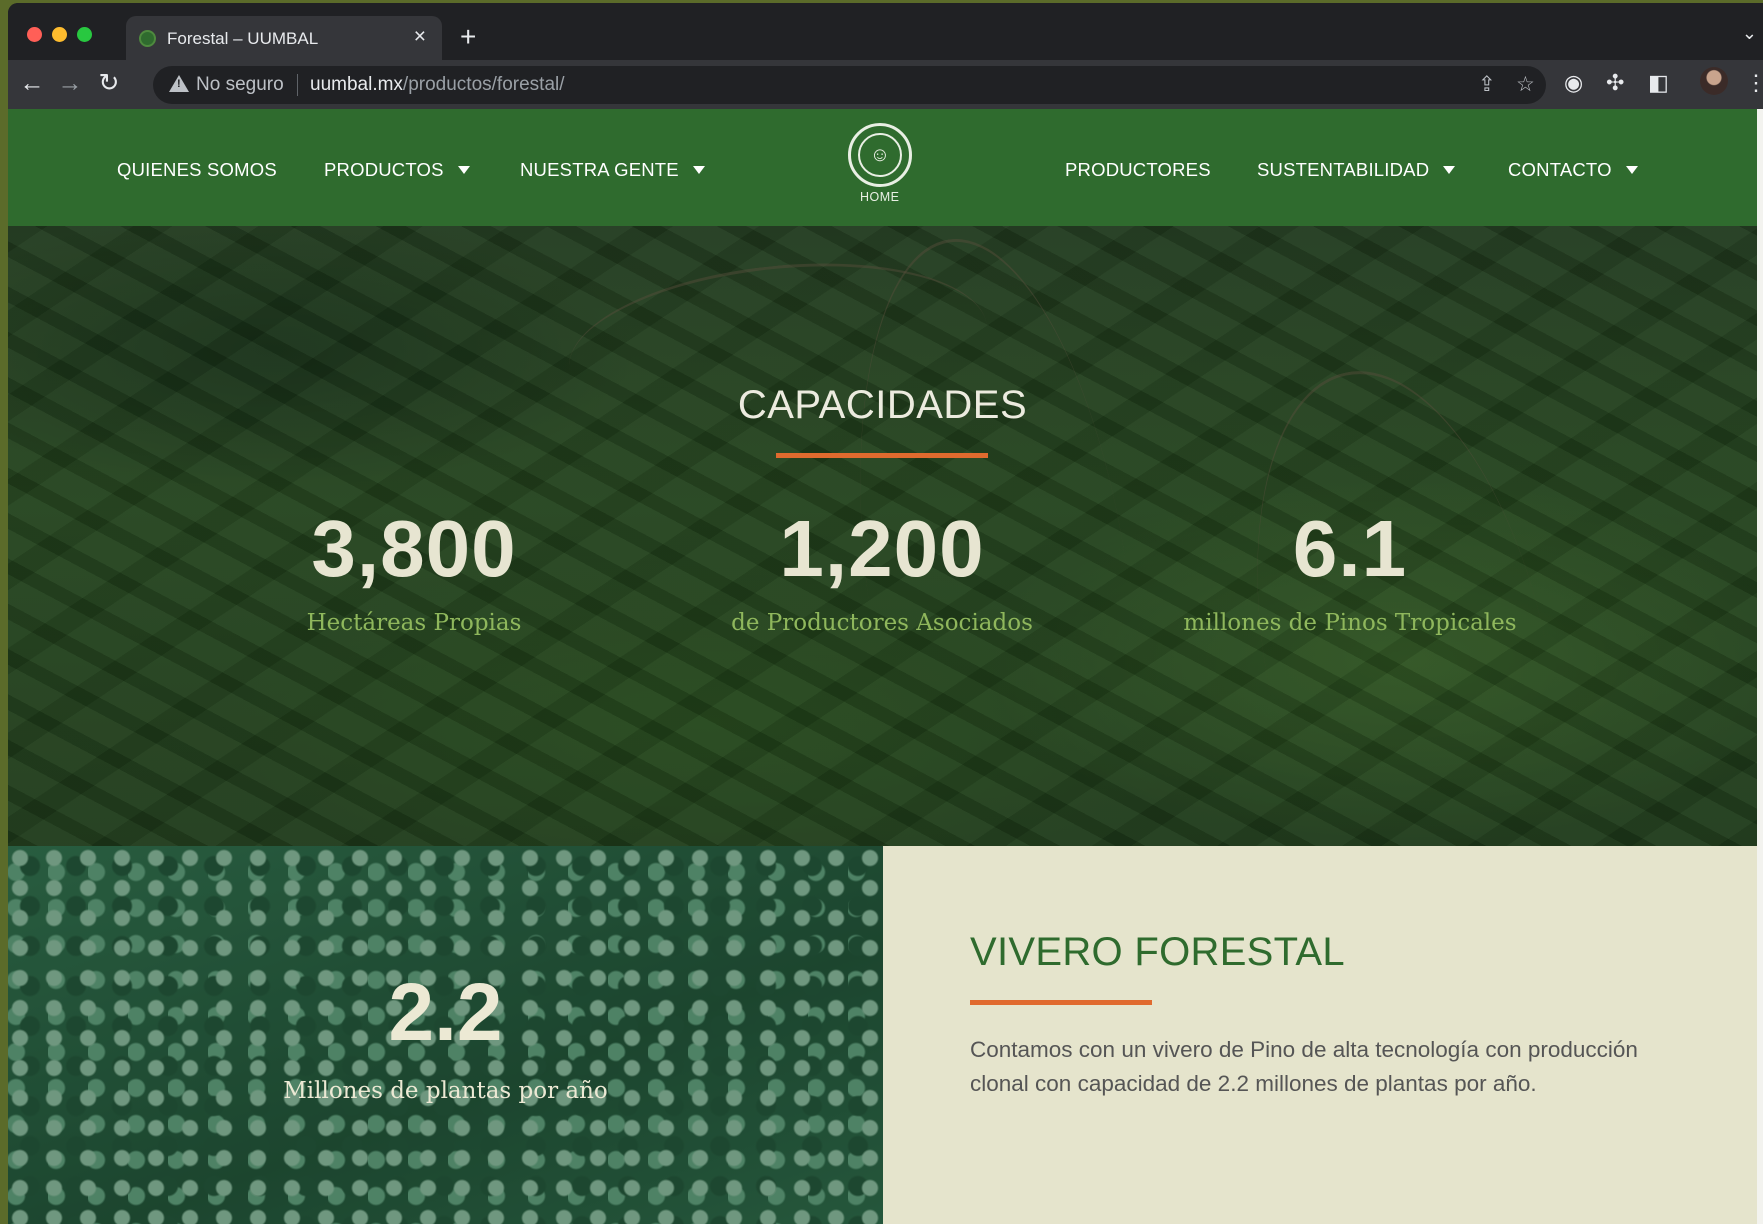  What do you see at coordinates (1615, 83) in the screenshot?
I see `puzzle-icon: ✣` at bounding box center [1615, 83].